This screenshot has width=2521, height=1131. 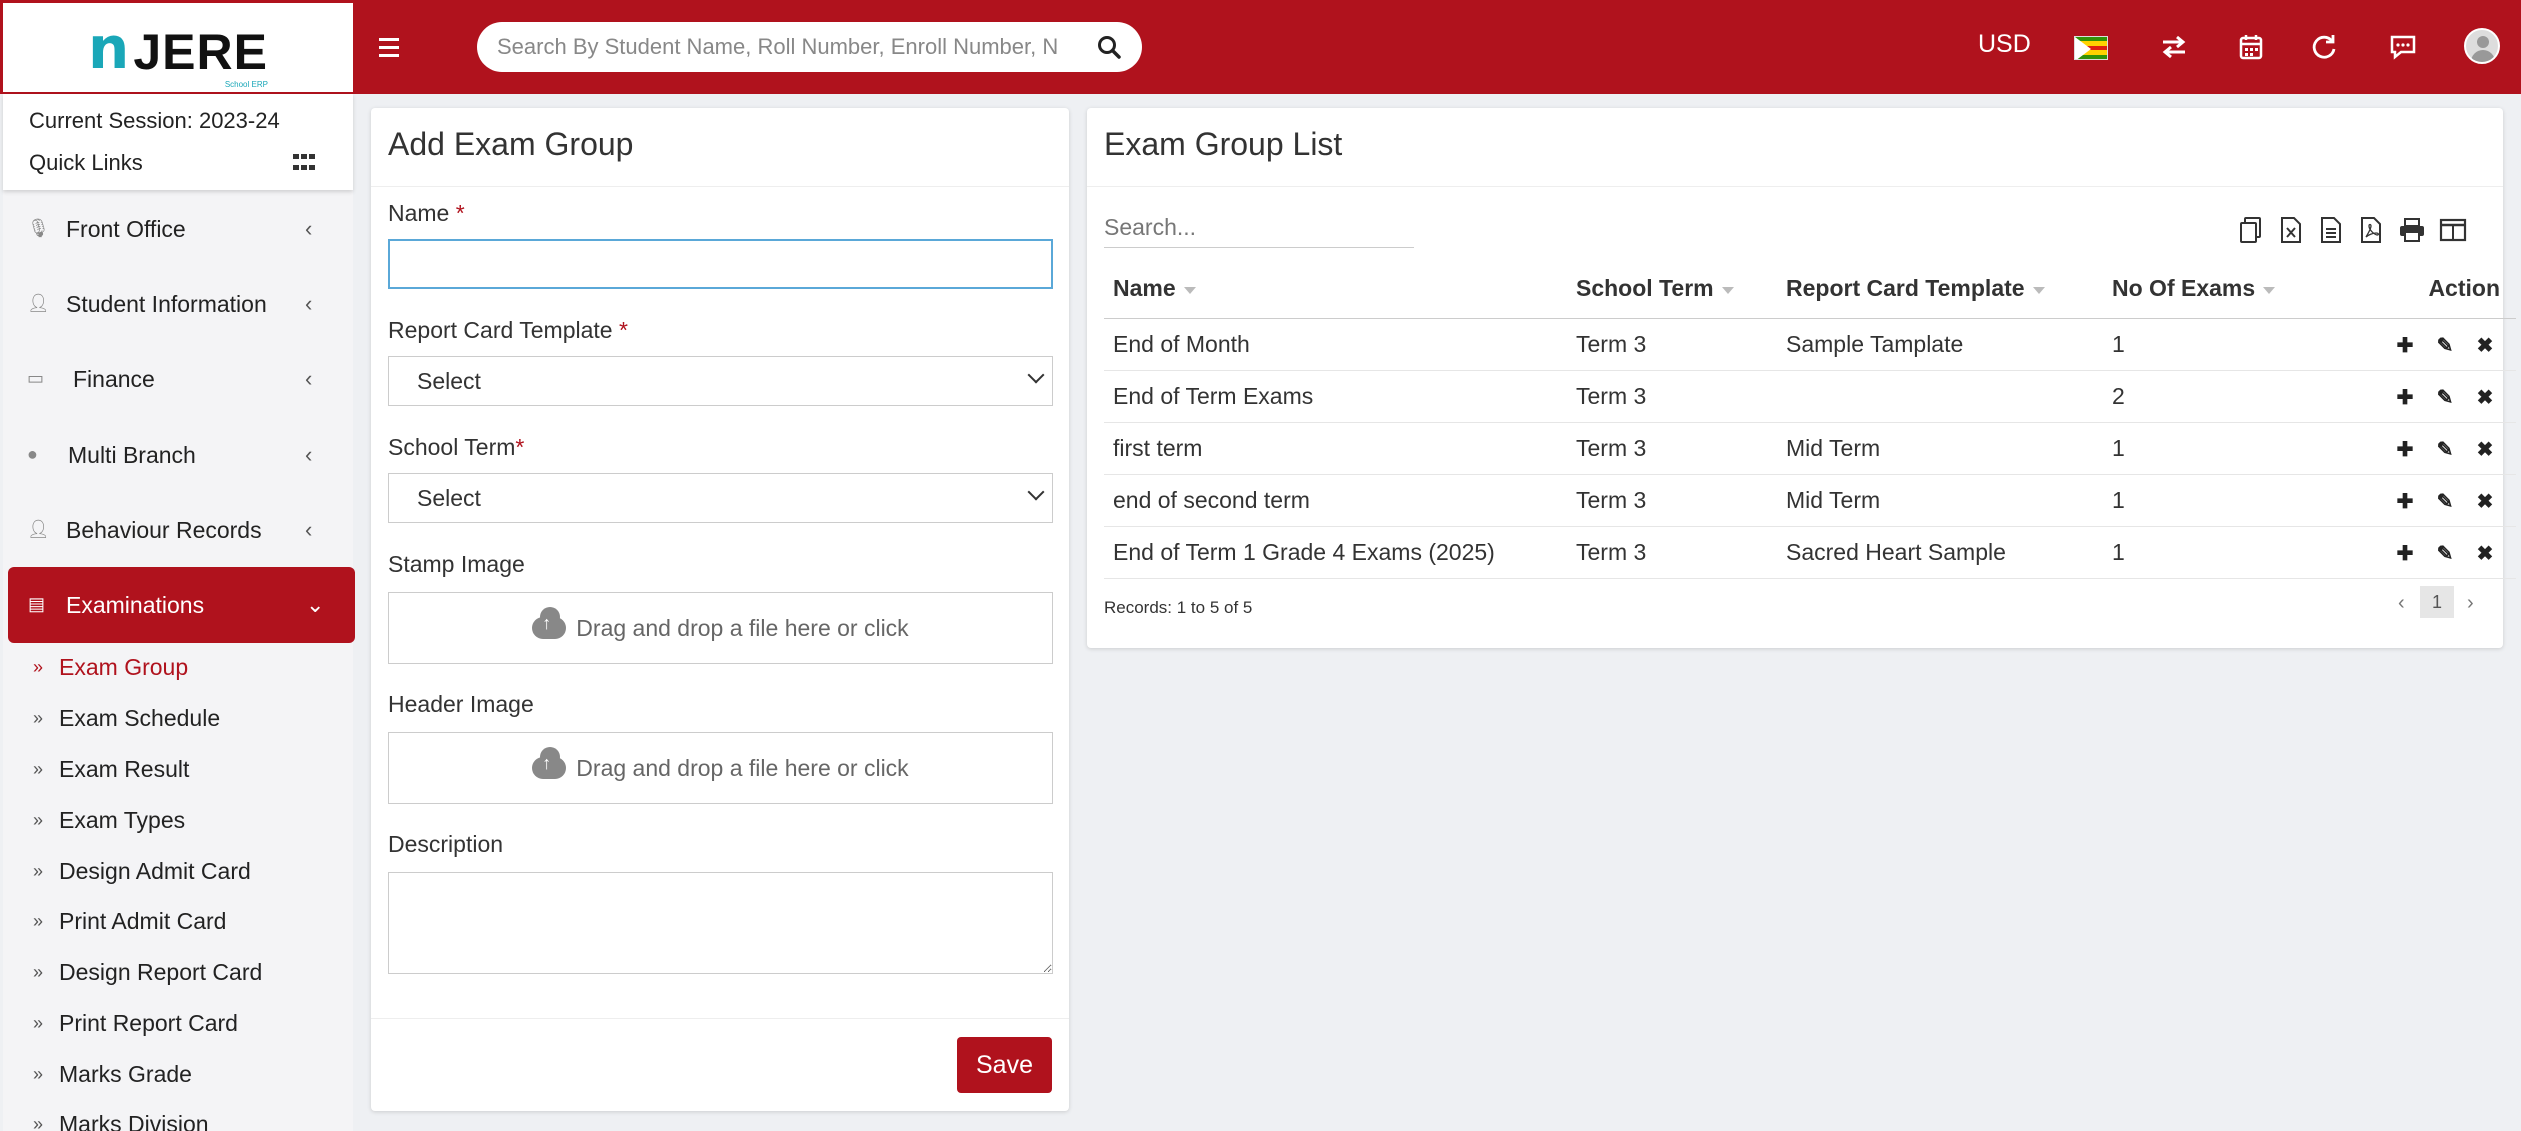 I want to click on stamp-image-dropzone: Drag and drop a file here or click, so click(x=720, y=628).